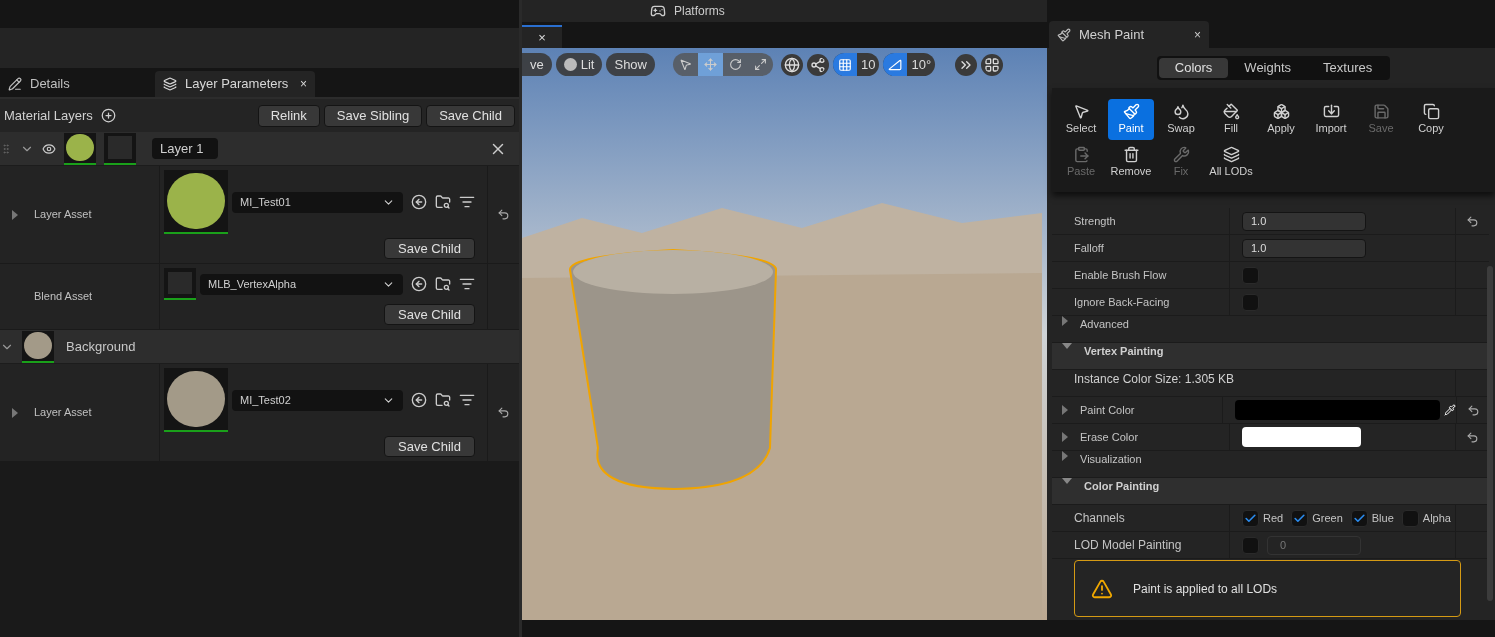 Image resolution: width=1495 pixels, height=637 pixels. What do you see at coordinates (966, 64) in the screenshot?
I see `more-icon` at bounding box center [966, 64].